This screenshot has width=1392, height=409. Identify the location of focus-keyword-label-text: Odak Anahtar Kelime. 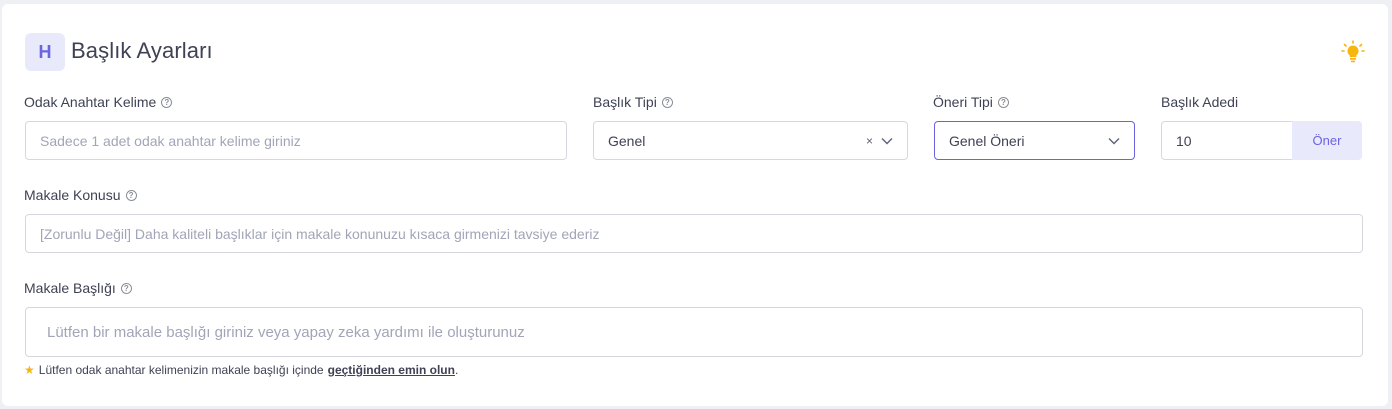
(90, 102).